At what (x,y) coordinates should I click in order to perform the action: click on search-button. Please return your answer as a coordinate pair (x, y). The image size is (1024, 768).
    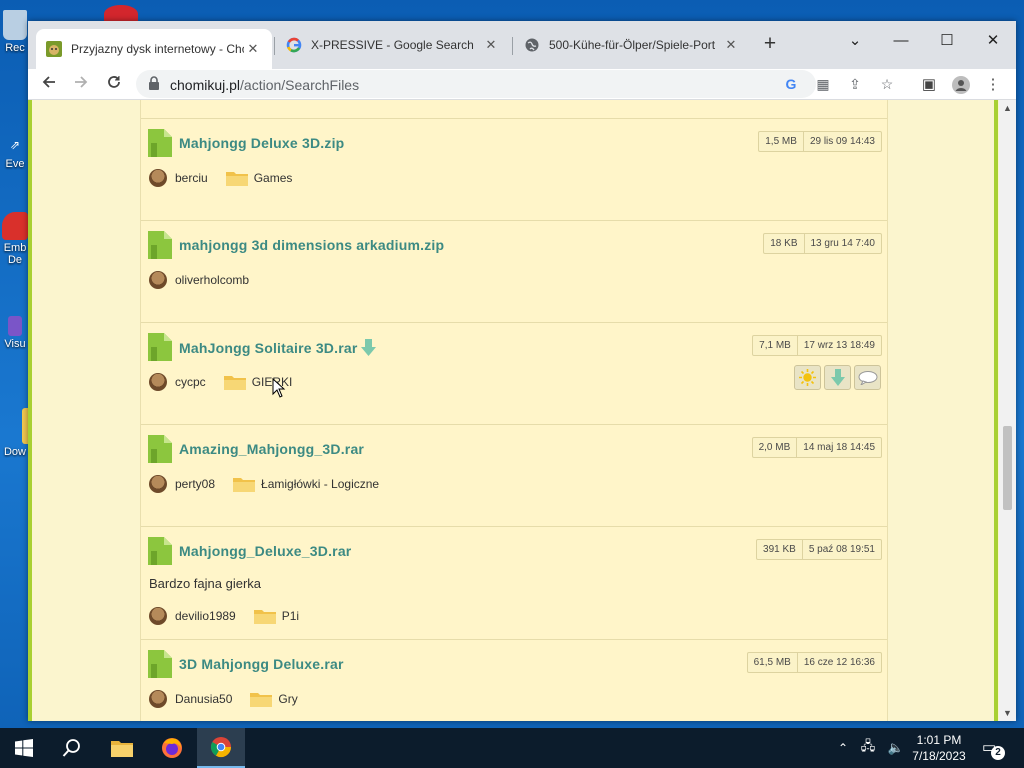
    Looking at the image, I should click on (72, 748).